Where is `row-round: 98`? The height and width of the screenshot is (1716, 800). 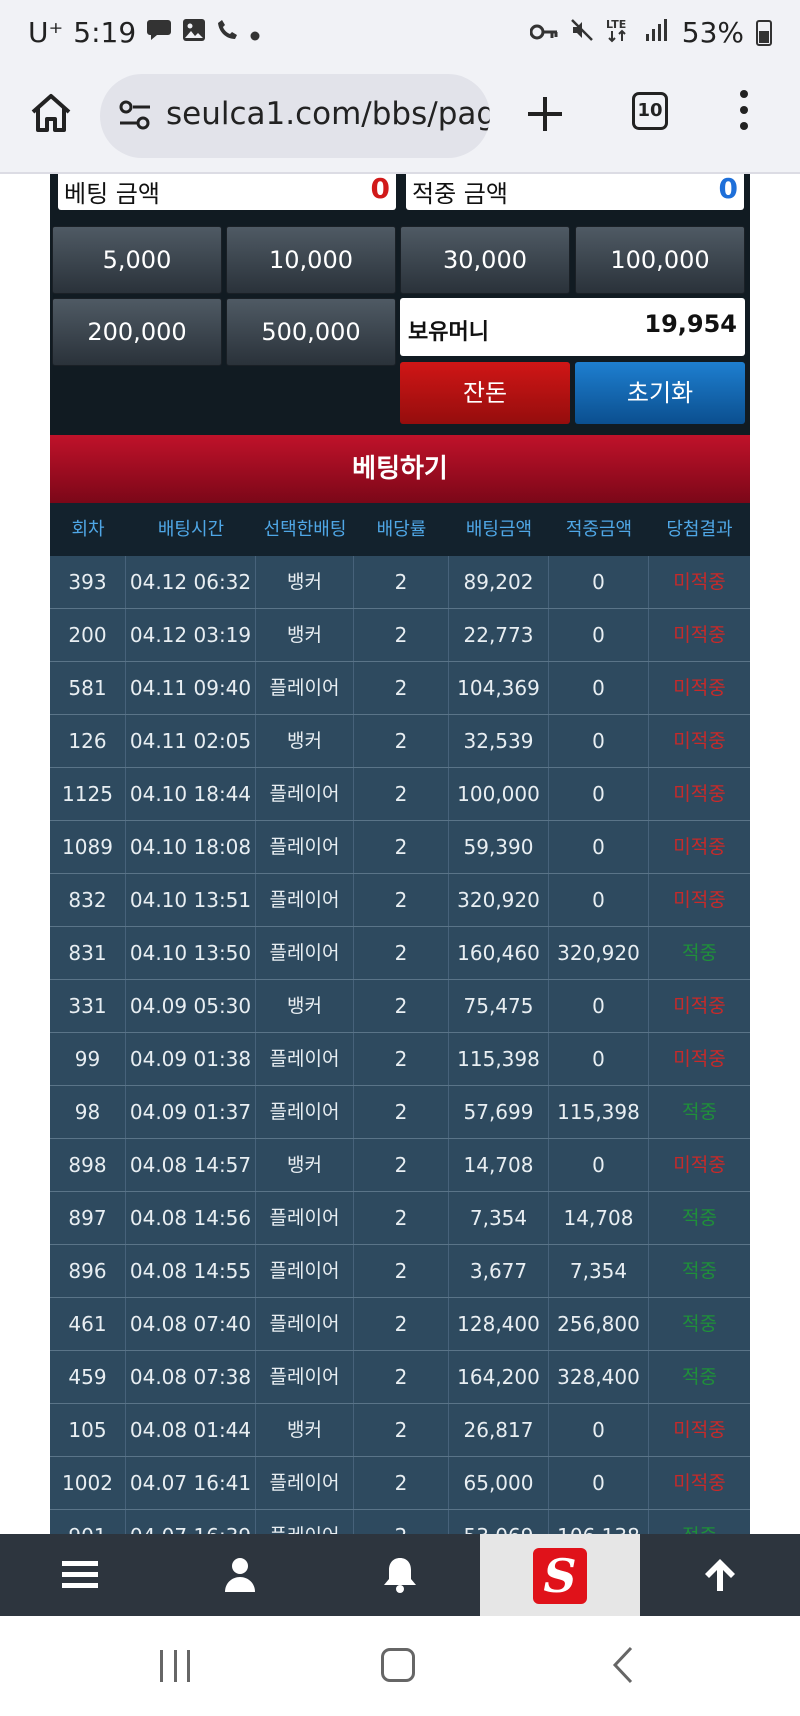 row-round: 98 is located at coordinates (88, 1112).